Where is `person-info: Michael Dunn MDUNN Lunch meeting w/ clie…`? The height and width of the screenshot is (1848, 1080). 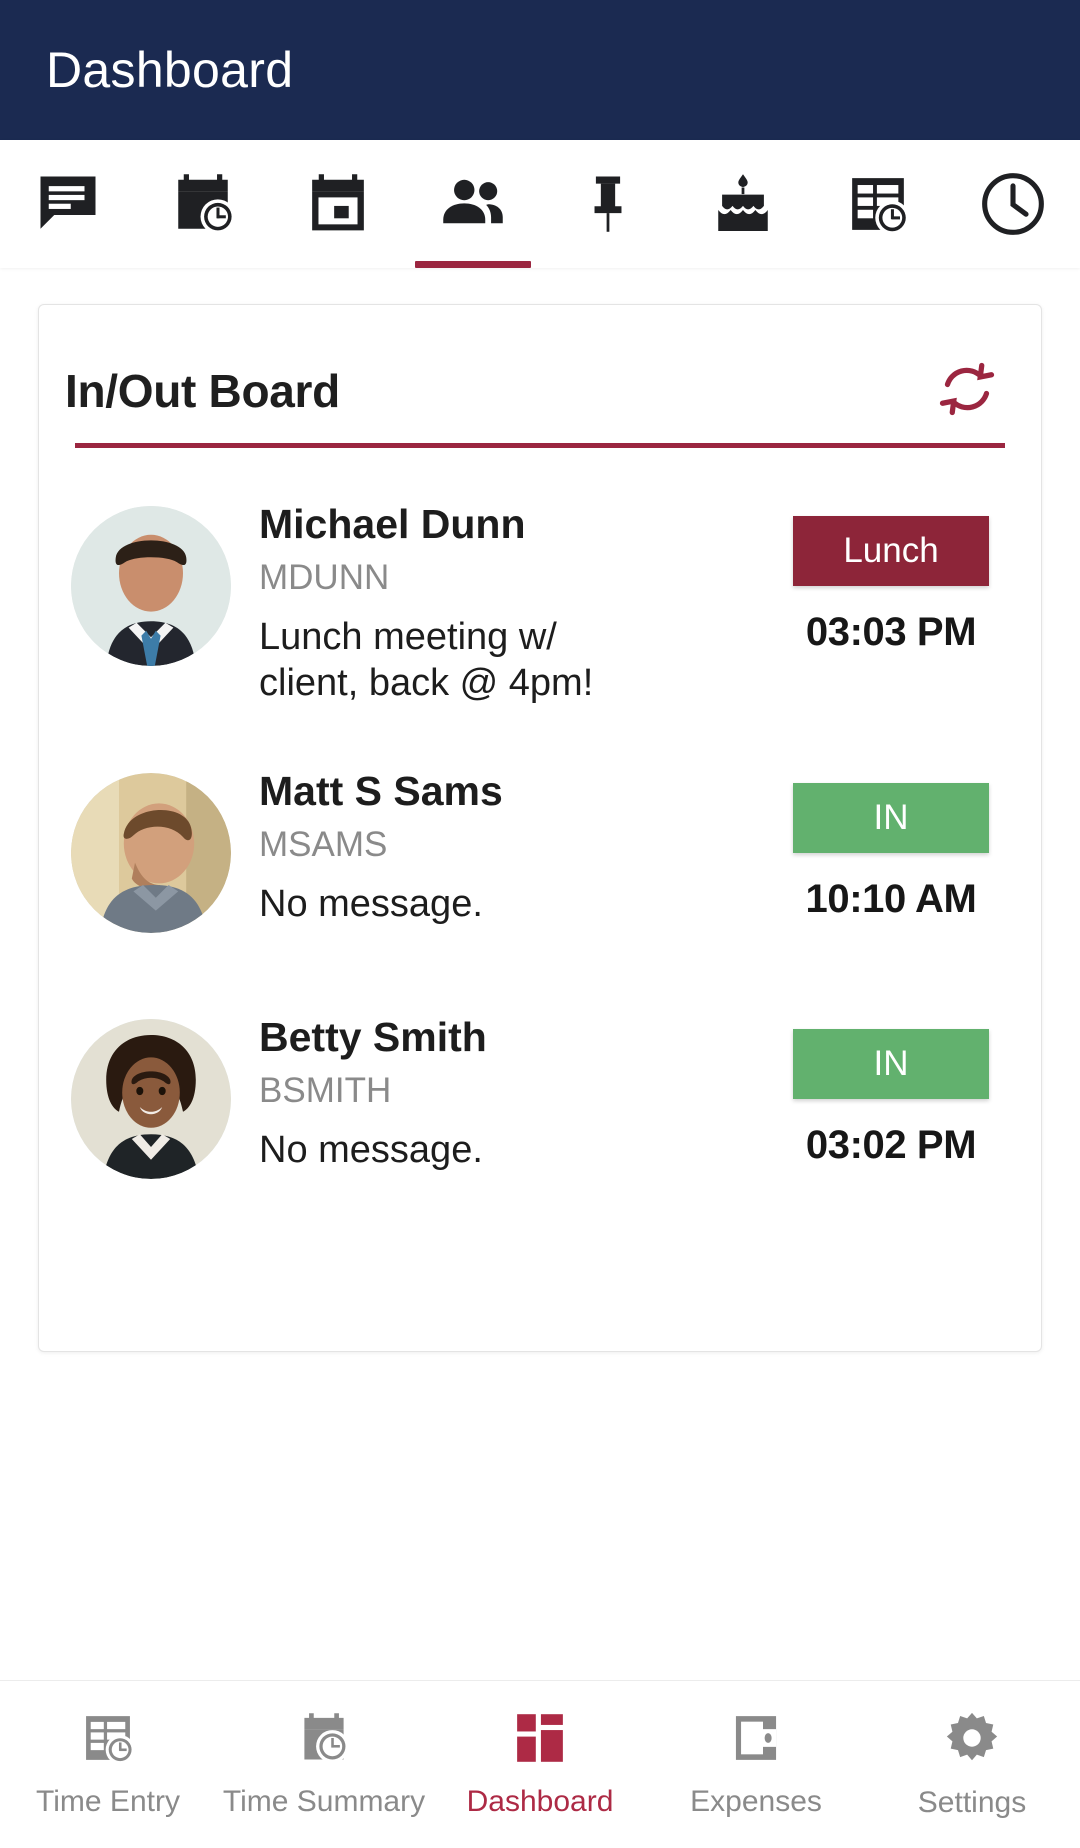
person-info: Michael Dunn MDUNN Lunch meeting w/ clie… is located at coordinates (502, 602).